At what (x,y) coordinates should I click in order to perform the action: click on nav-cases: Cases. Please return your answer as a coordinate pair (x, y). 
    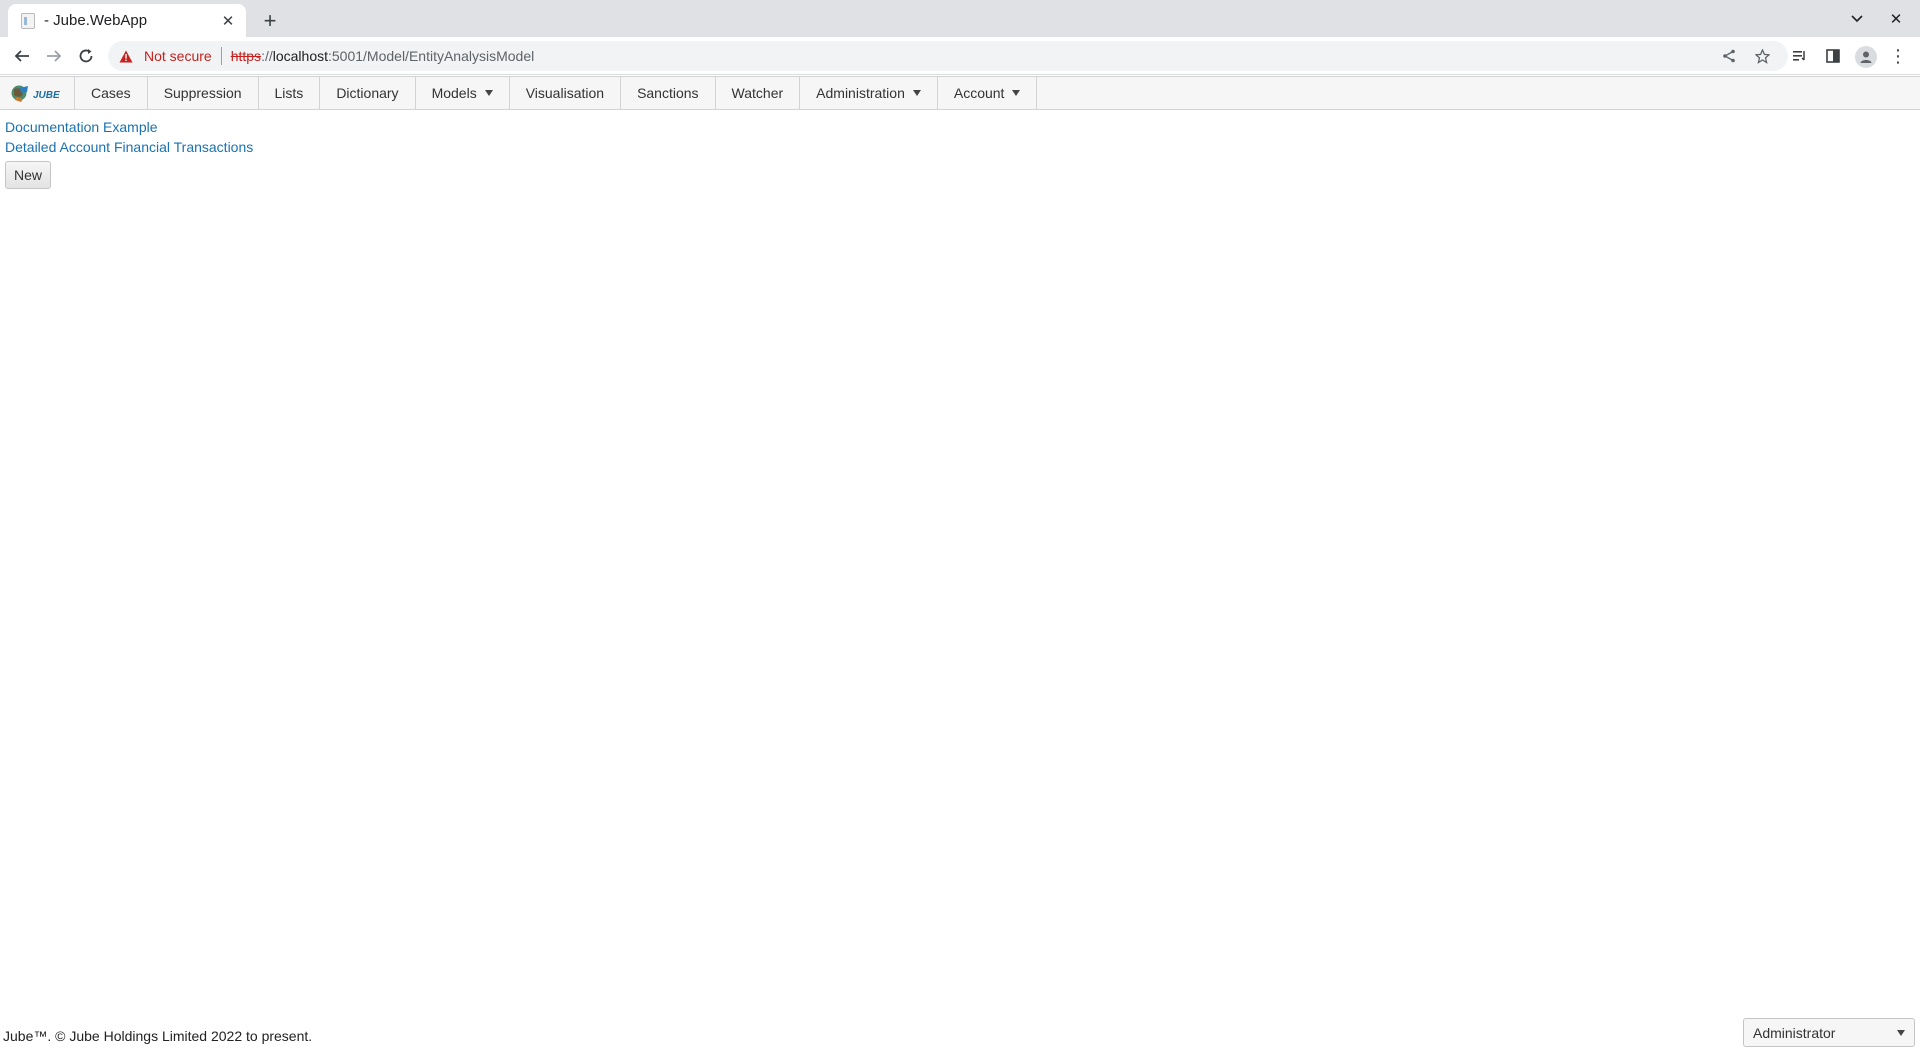
    Looking at the image, I should click on (111, 93).